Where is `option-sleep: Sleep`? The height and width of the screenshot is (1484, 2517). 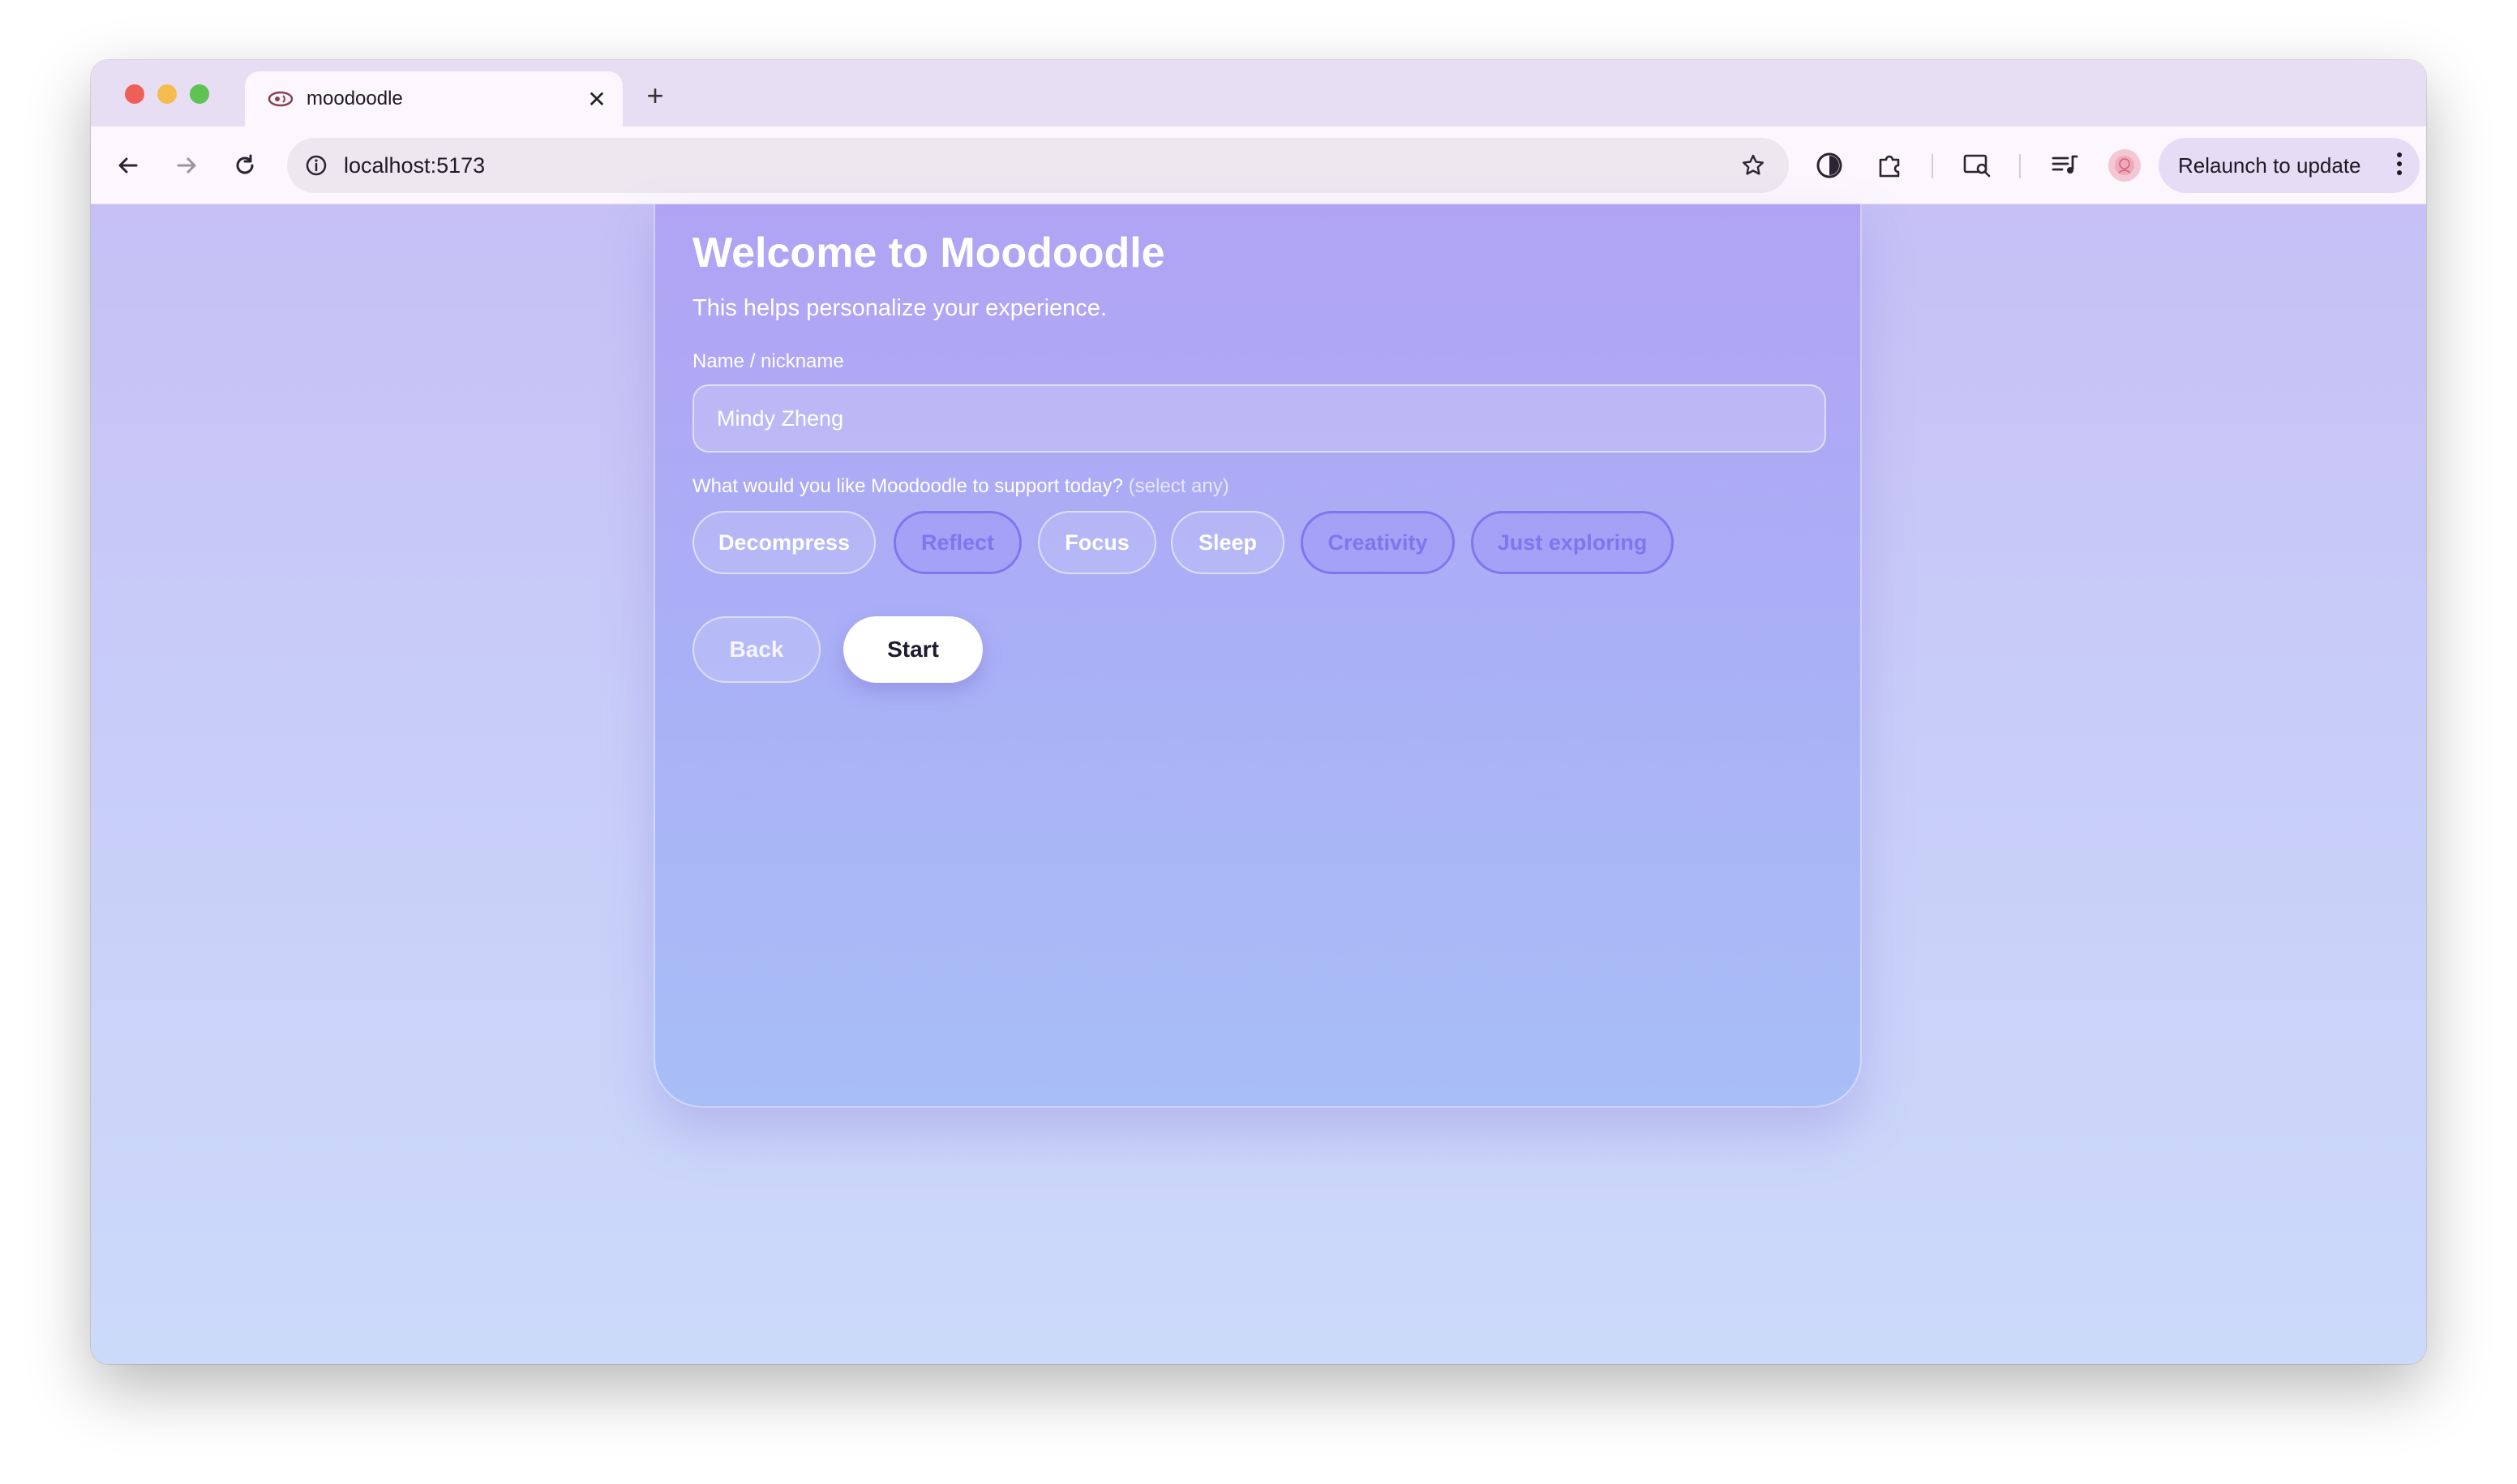 option-sleep: Sleep is located at coordinates (1227, 542).